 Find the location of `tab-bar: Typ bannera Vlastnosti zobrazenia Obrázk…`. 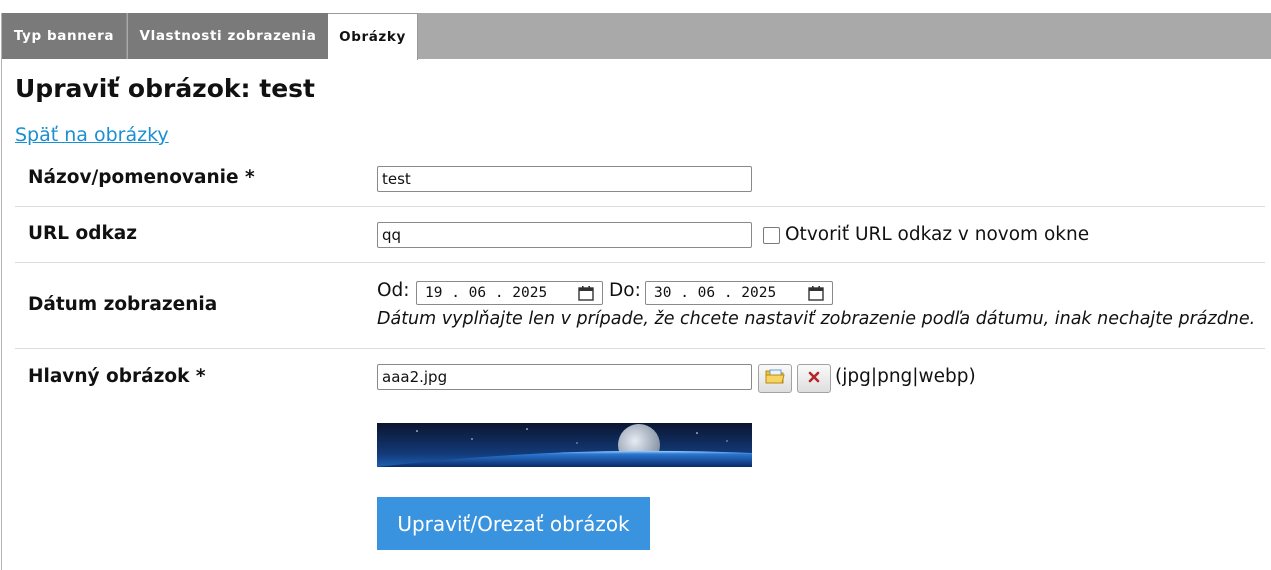

tab-bar: Typ bannera Vlastnosti zobrazenia Obrázk… is located at coordinates (636, 36).